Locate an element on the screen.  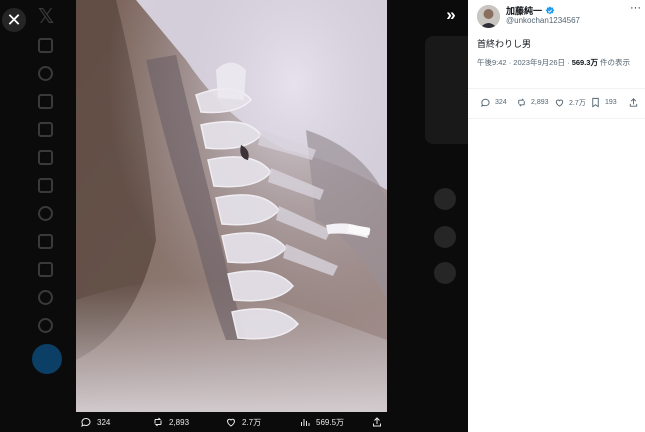
verified-orgs-icon is located at coordinates (45, 269).